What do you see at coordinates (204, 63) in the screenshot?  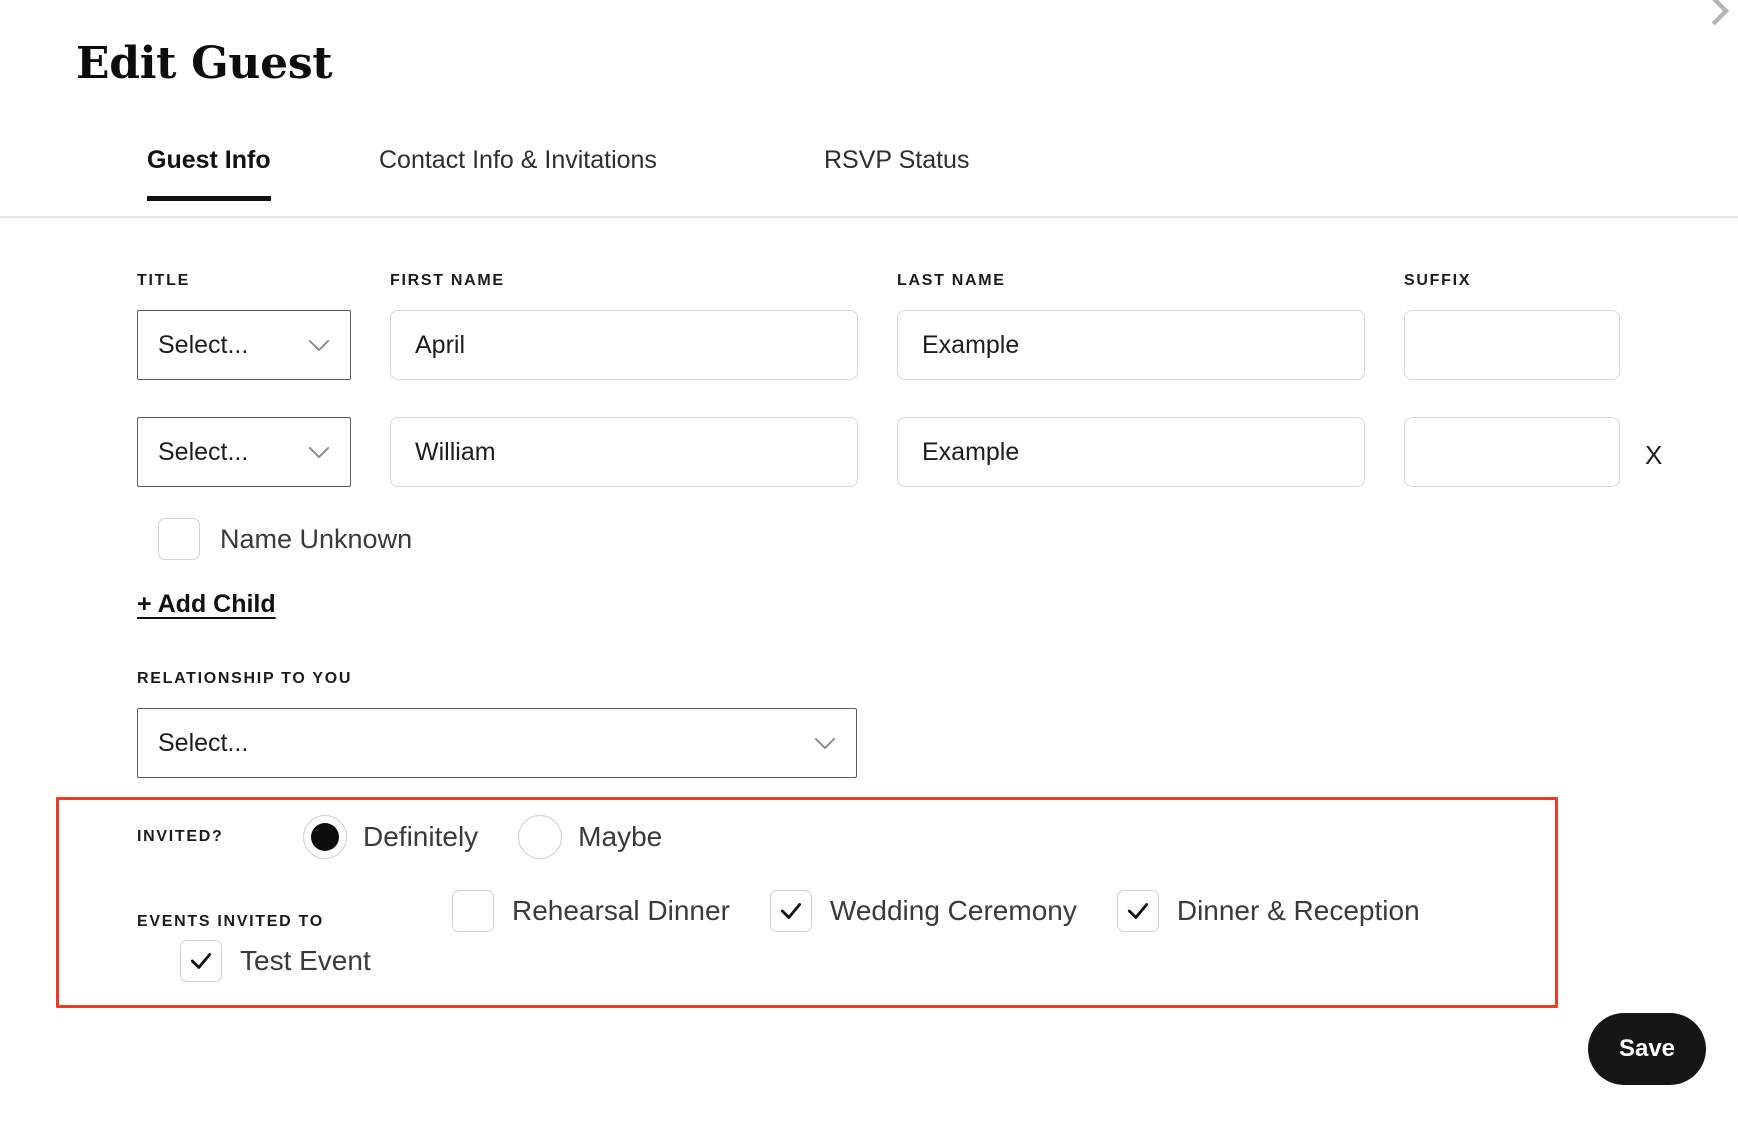 I see `page-title: Edit Guest` at bounding box center [204, 63].